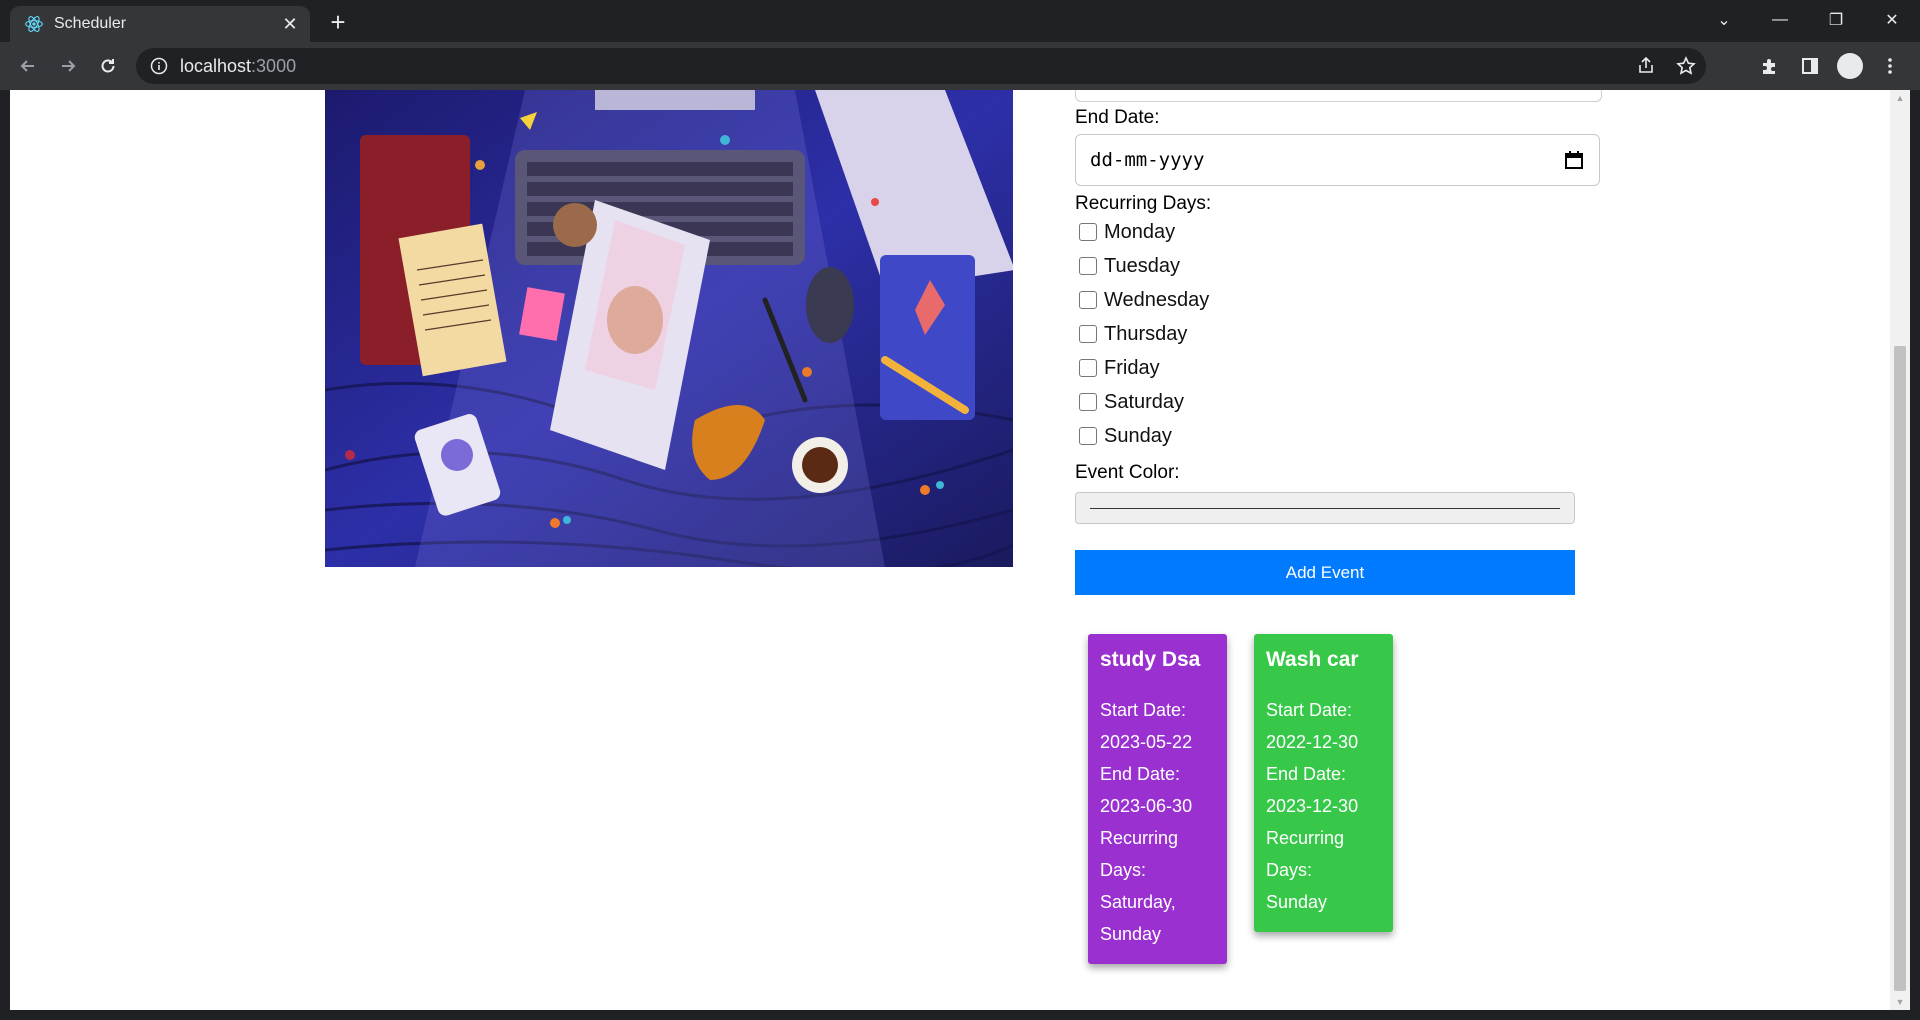 Image resolution: width=1920 pixels, height=1020 pixels. What do you see at coordinates (1127, 472) in the screenshot?
I see `event-color-label: Event Color:` at bounding box center [1127, 472].